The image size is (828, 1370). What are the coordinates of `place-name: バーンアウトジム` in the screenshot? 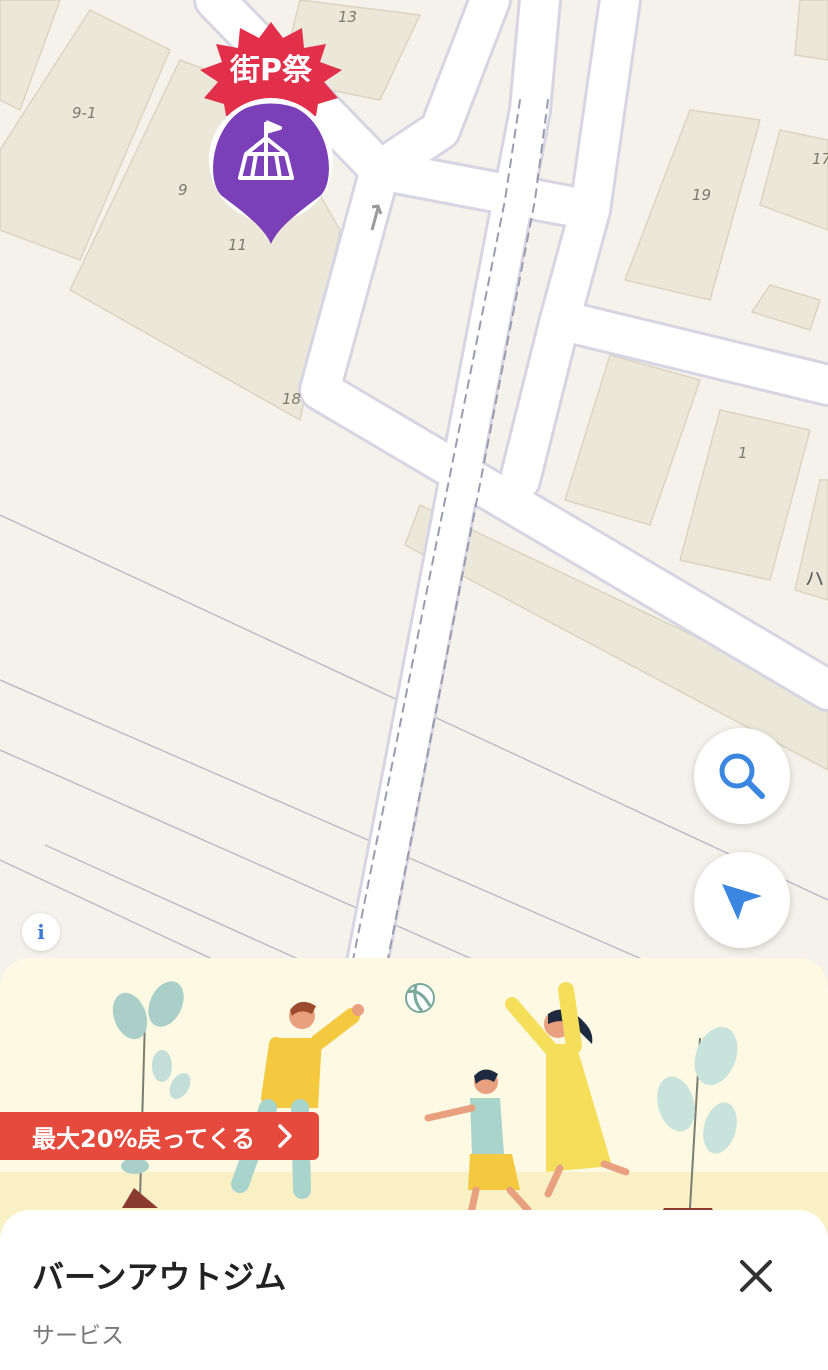 It's located at (159, 1277).